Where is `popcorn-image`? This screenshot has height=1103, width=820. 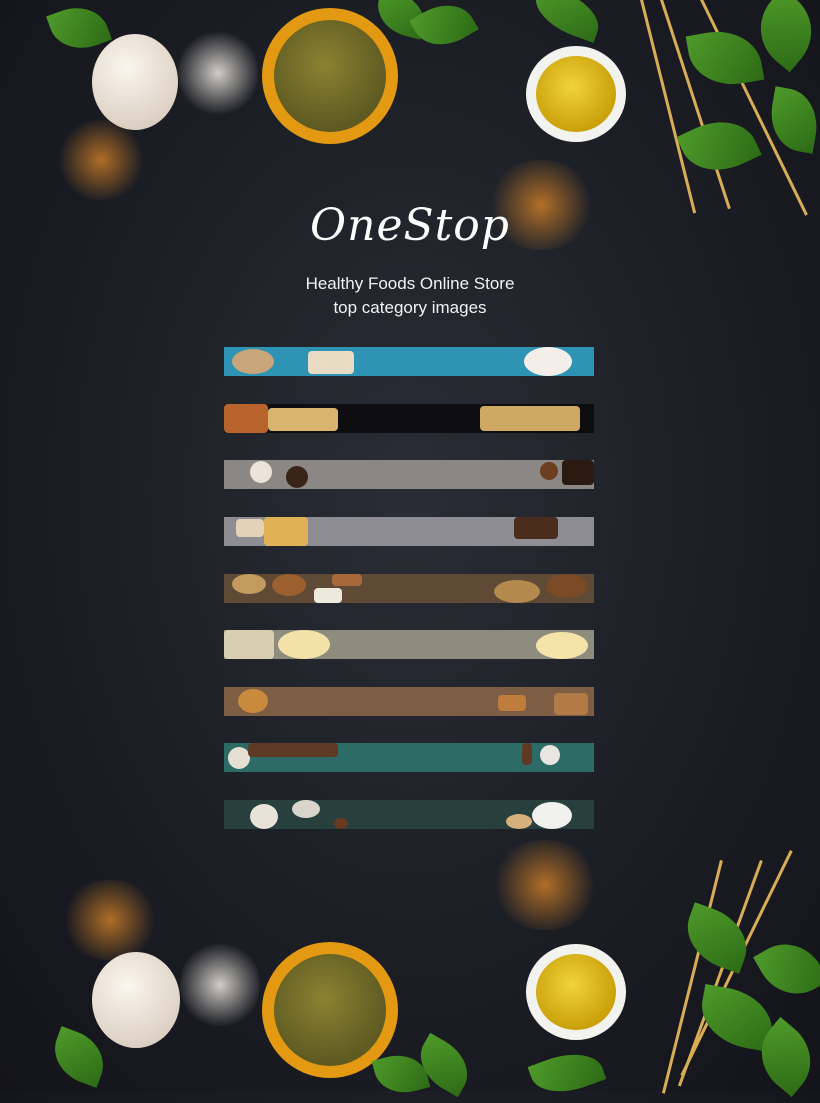
popcorn-image is located at coordinates (249, 644).